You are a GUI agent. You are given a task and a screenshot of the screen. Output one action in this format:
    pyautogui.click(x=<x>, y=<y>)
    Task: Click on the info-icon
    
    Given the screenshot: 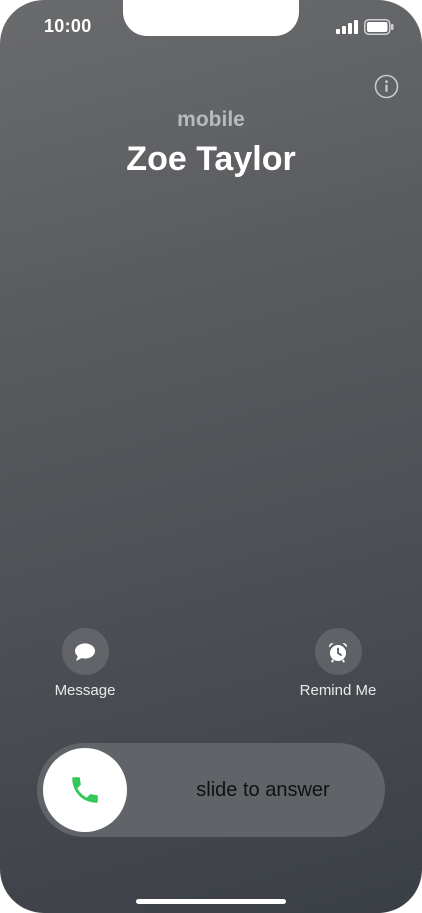 What is the action you would take?
    pyautogui.click(x=386, y=86)
    